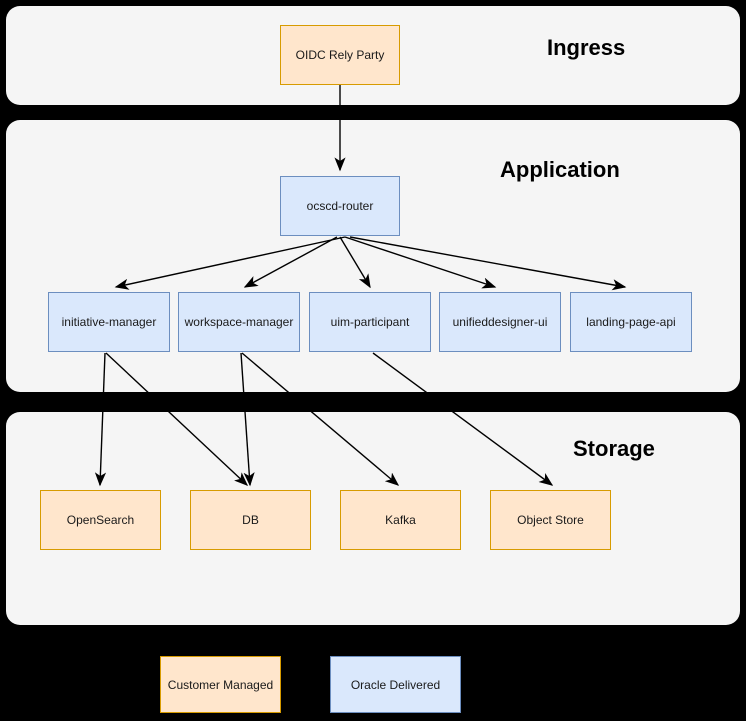 Image resolution: width=746 pixels, height=721 pixels. I want to click on node-workspace-manager: workspace-manager, so click(239, 322).